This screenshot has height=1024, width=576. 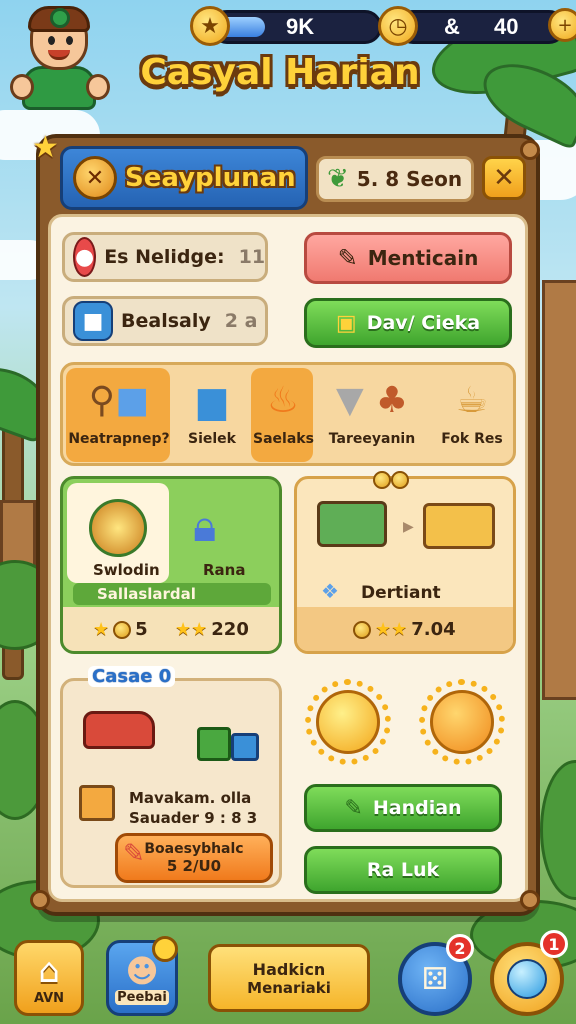 I want to click on paint-bowl-icon: ●, so click(x=85, y=257).